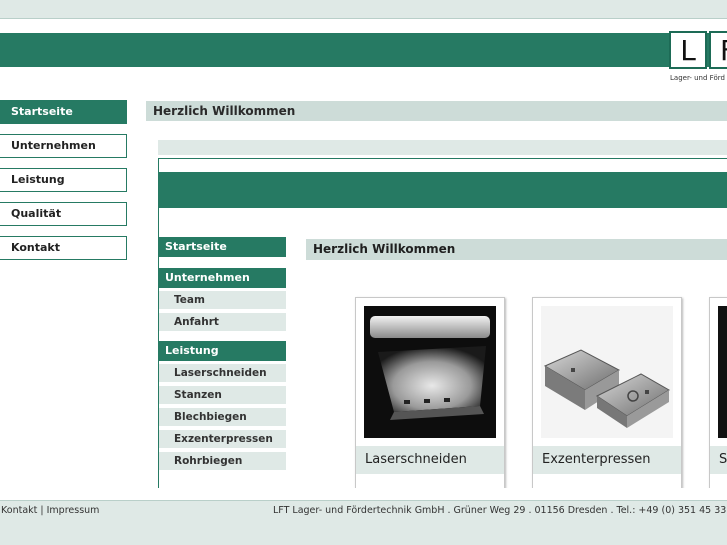 The image size is (727, 545). What do you see at coordinates (222, 395) in the screenshot?
I see `inner-nav-stanzen: Stanzen` at bounding box center [222, 395].